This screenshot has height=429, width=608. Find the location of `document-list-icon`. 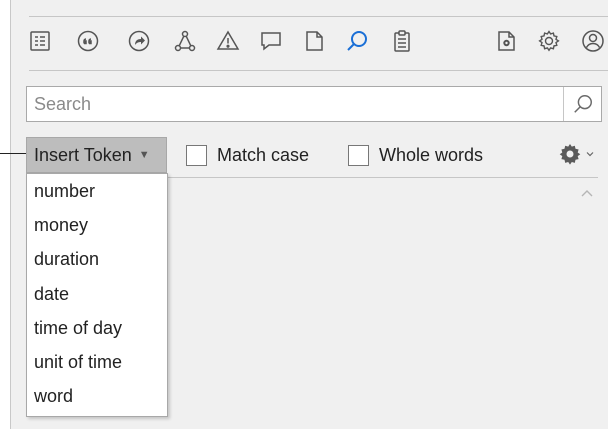

document-list-icon is located at coordinates (40, 41).